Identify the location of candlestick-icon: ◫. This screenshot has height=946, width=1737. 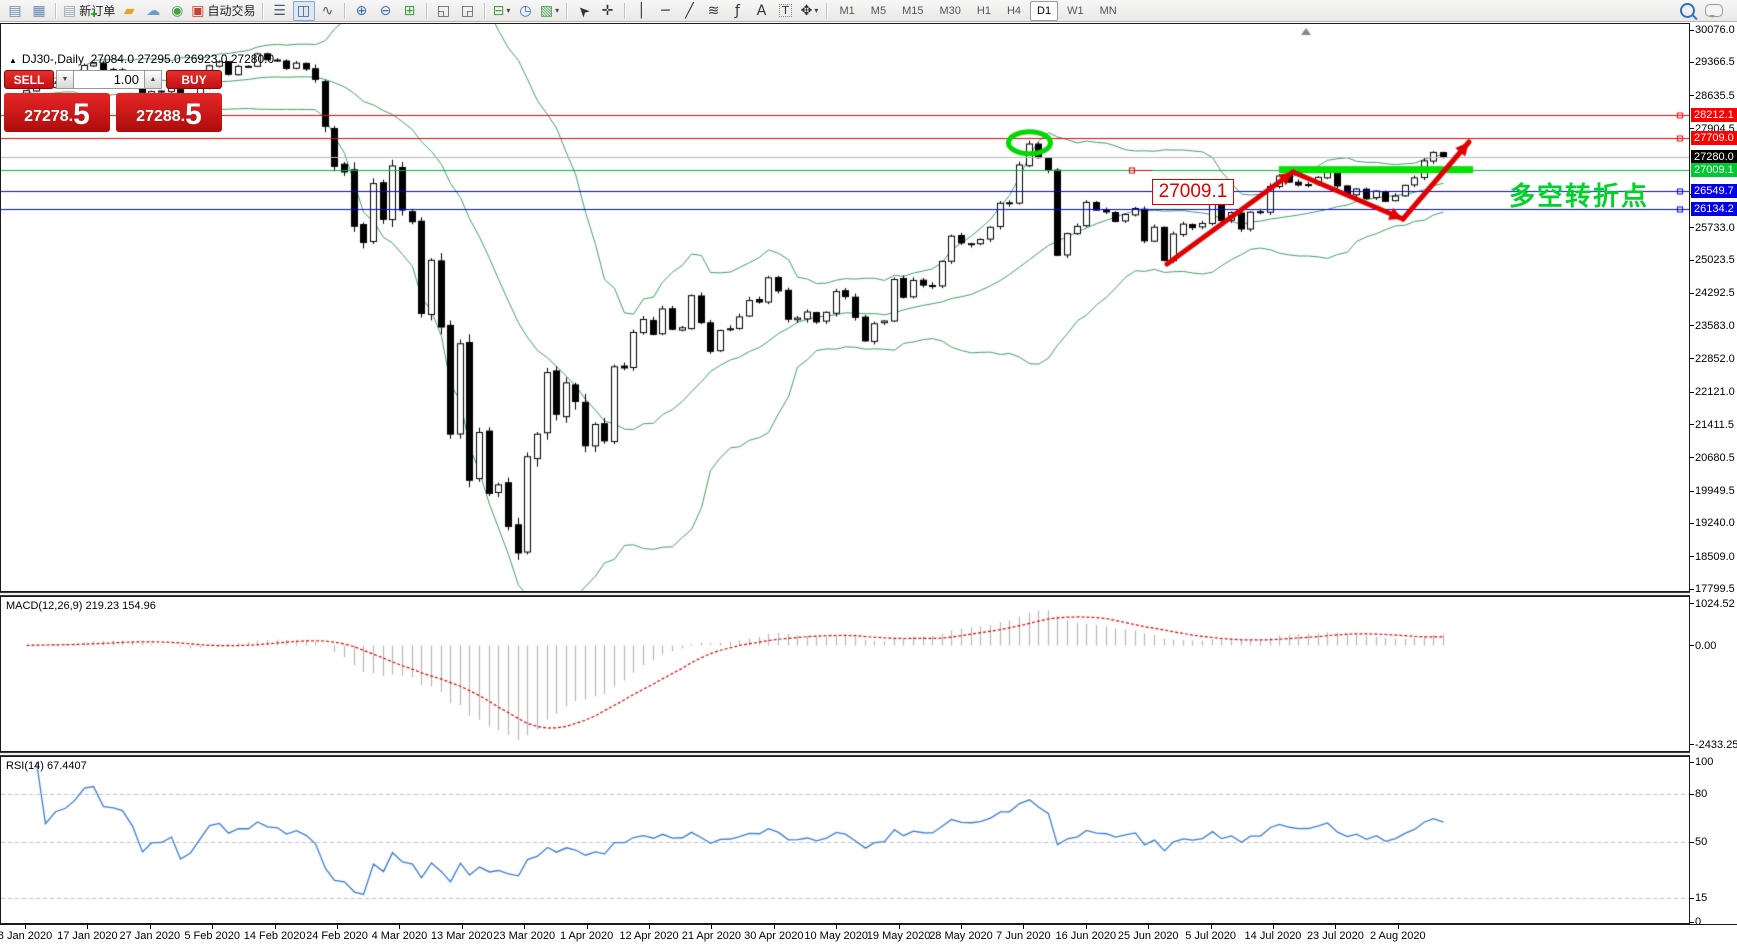
(303, 10).